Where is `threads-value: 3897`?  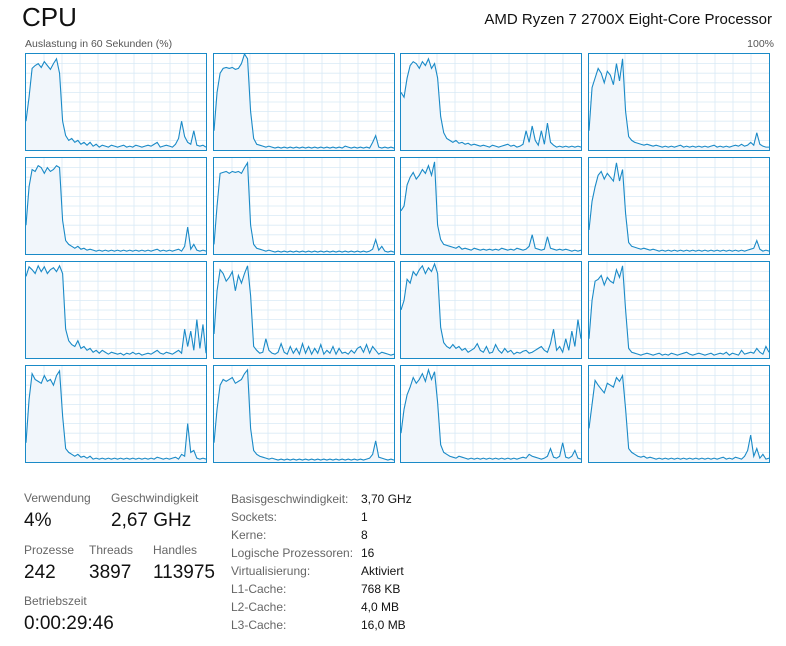 threads-value: 3897 is located at coordinates (110, 572).